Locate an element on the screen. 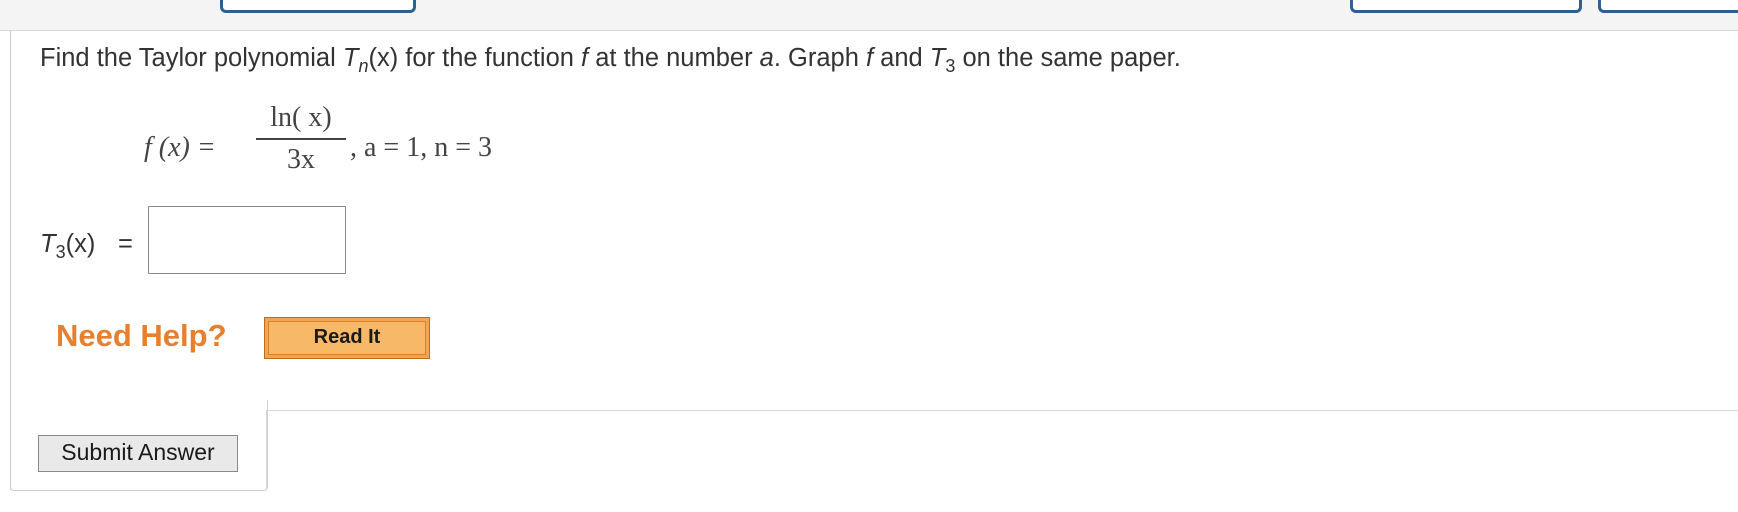  question-suffix: on the same paper. is located at coordinates (1068, 58).